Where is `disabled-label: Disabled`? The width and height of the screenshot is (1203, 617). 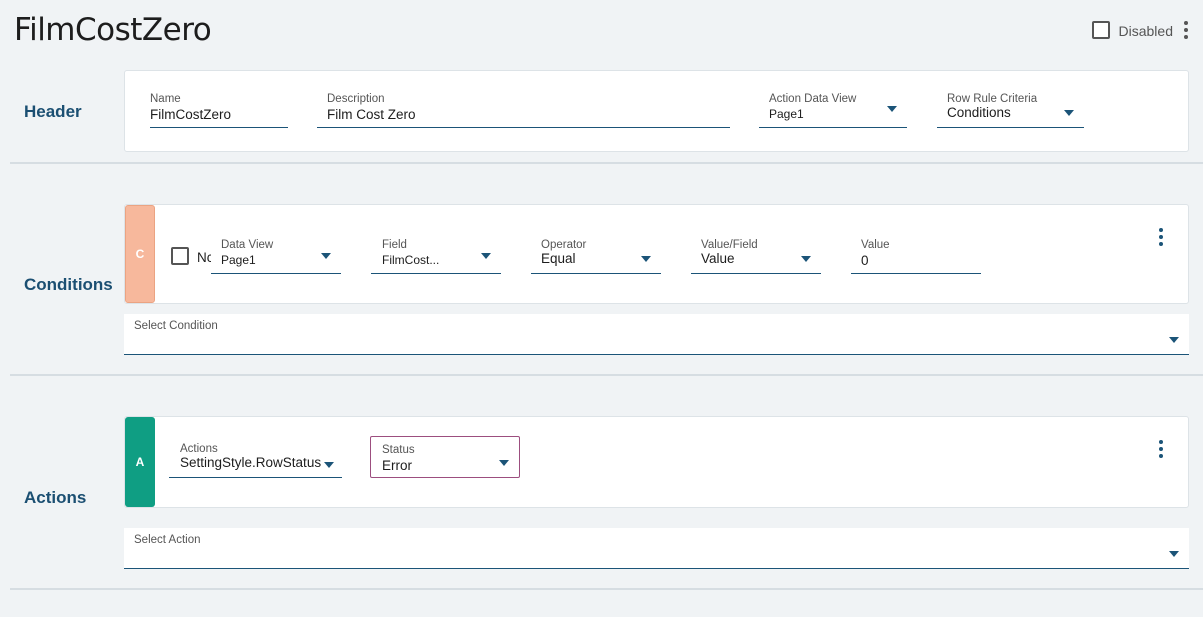
disabled-label: Disabled is located at coordinates (1145, 31).